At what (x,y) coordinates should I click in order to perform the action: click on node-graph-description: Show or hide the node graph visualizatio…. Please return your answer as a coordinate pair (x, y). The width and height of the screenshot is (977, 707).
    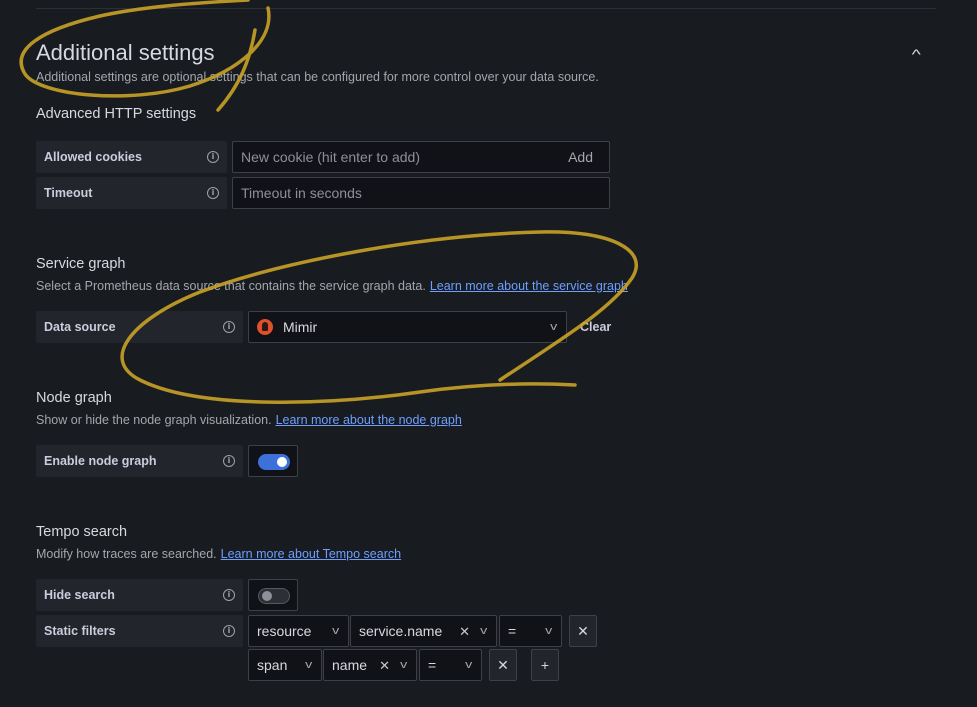
    Looking at the image, I should click on (249, 420).